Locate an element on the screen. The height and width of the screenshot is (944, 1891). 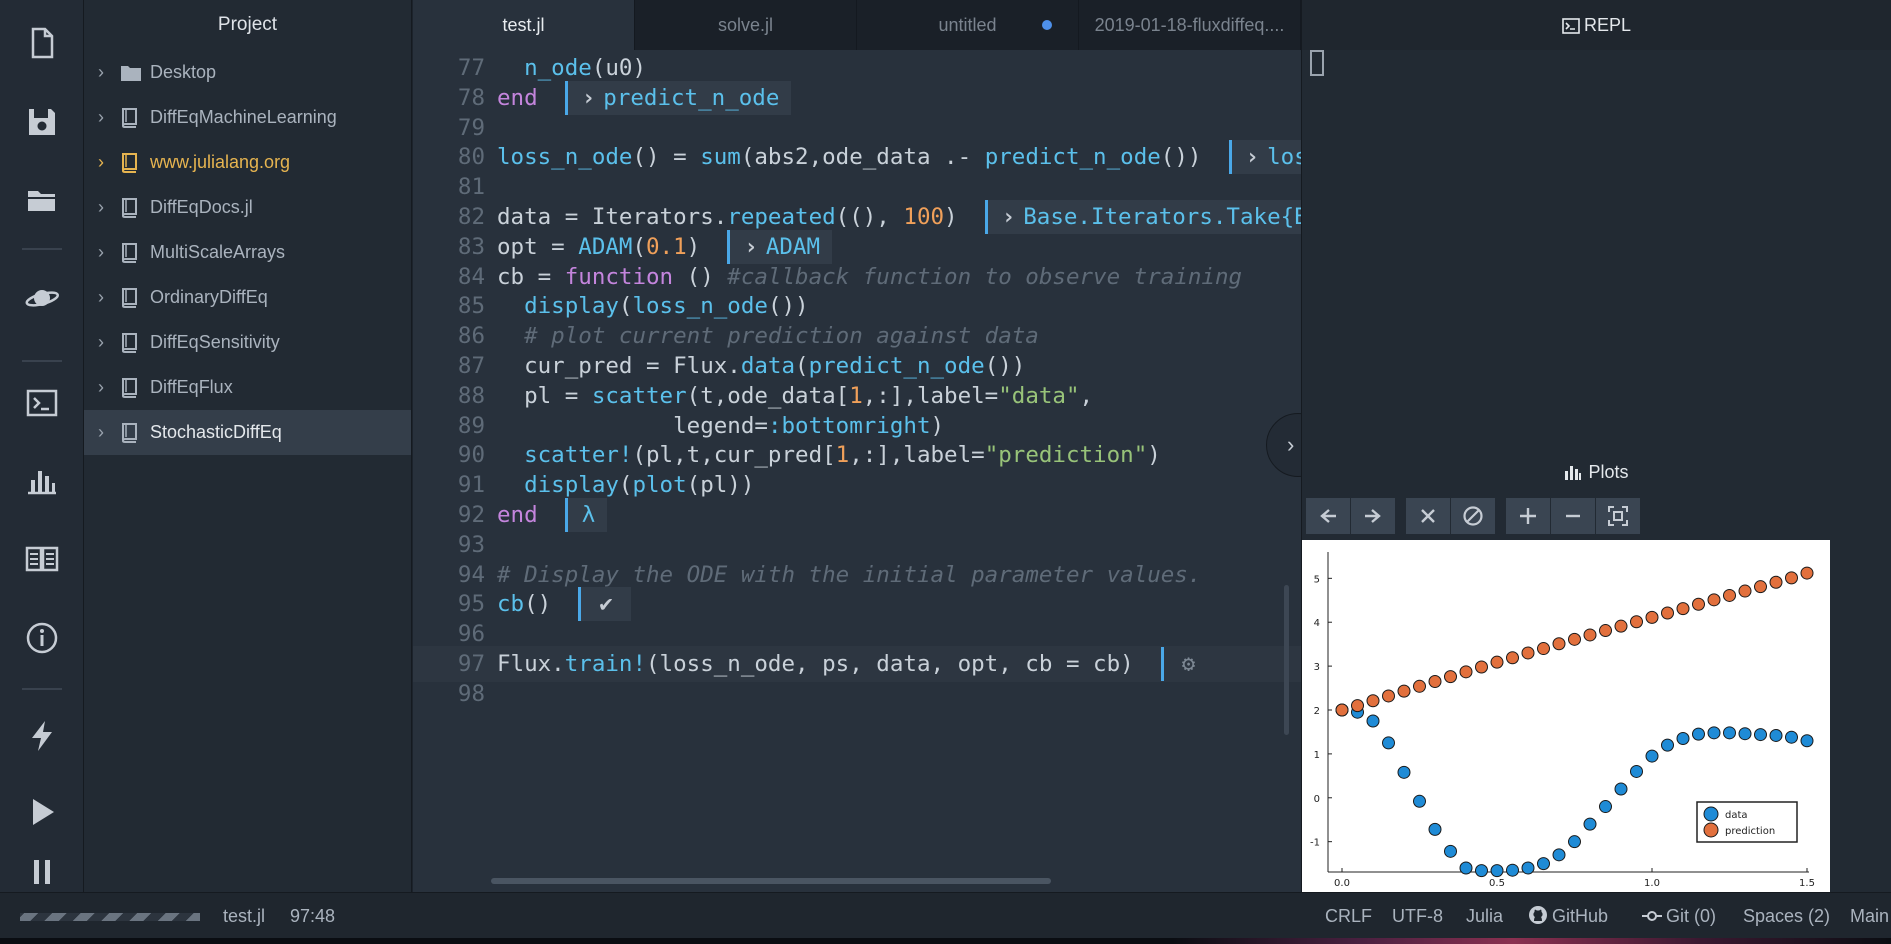
open-folder-icon is located at coordinates (42, 200).